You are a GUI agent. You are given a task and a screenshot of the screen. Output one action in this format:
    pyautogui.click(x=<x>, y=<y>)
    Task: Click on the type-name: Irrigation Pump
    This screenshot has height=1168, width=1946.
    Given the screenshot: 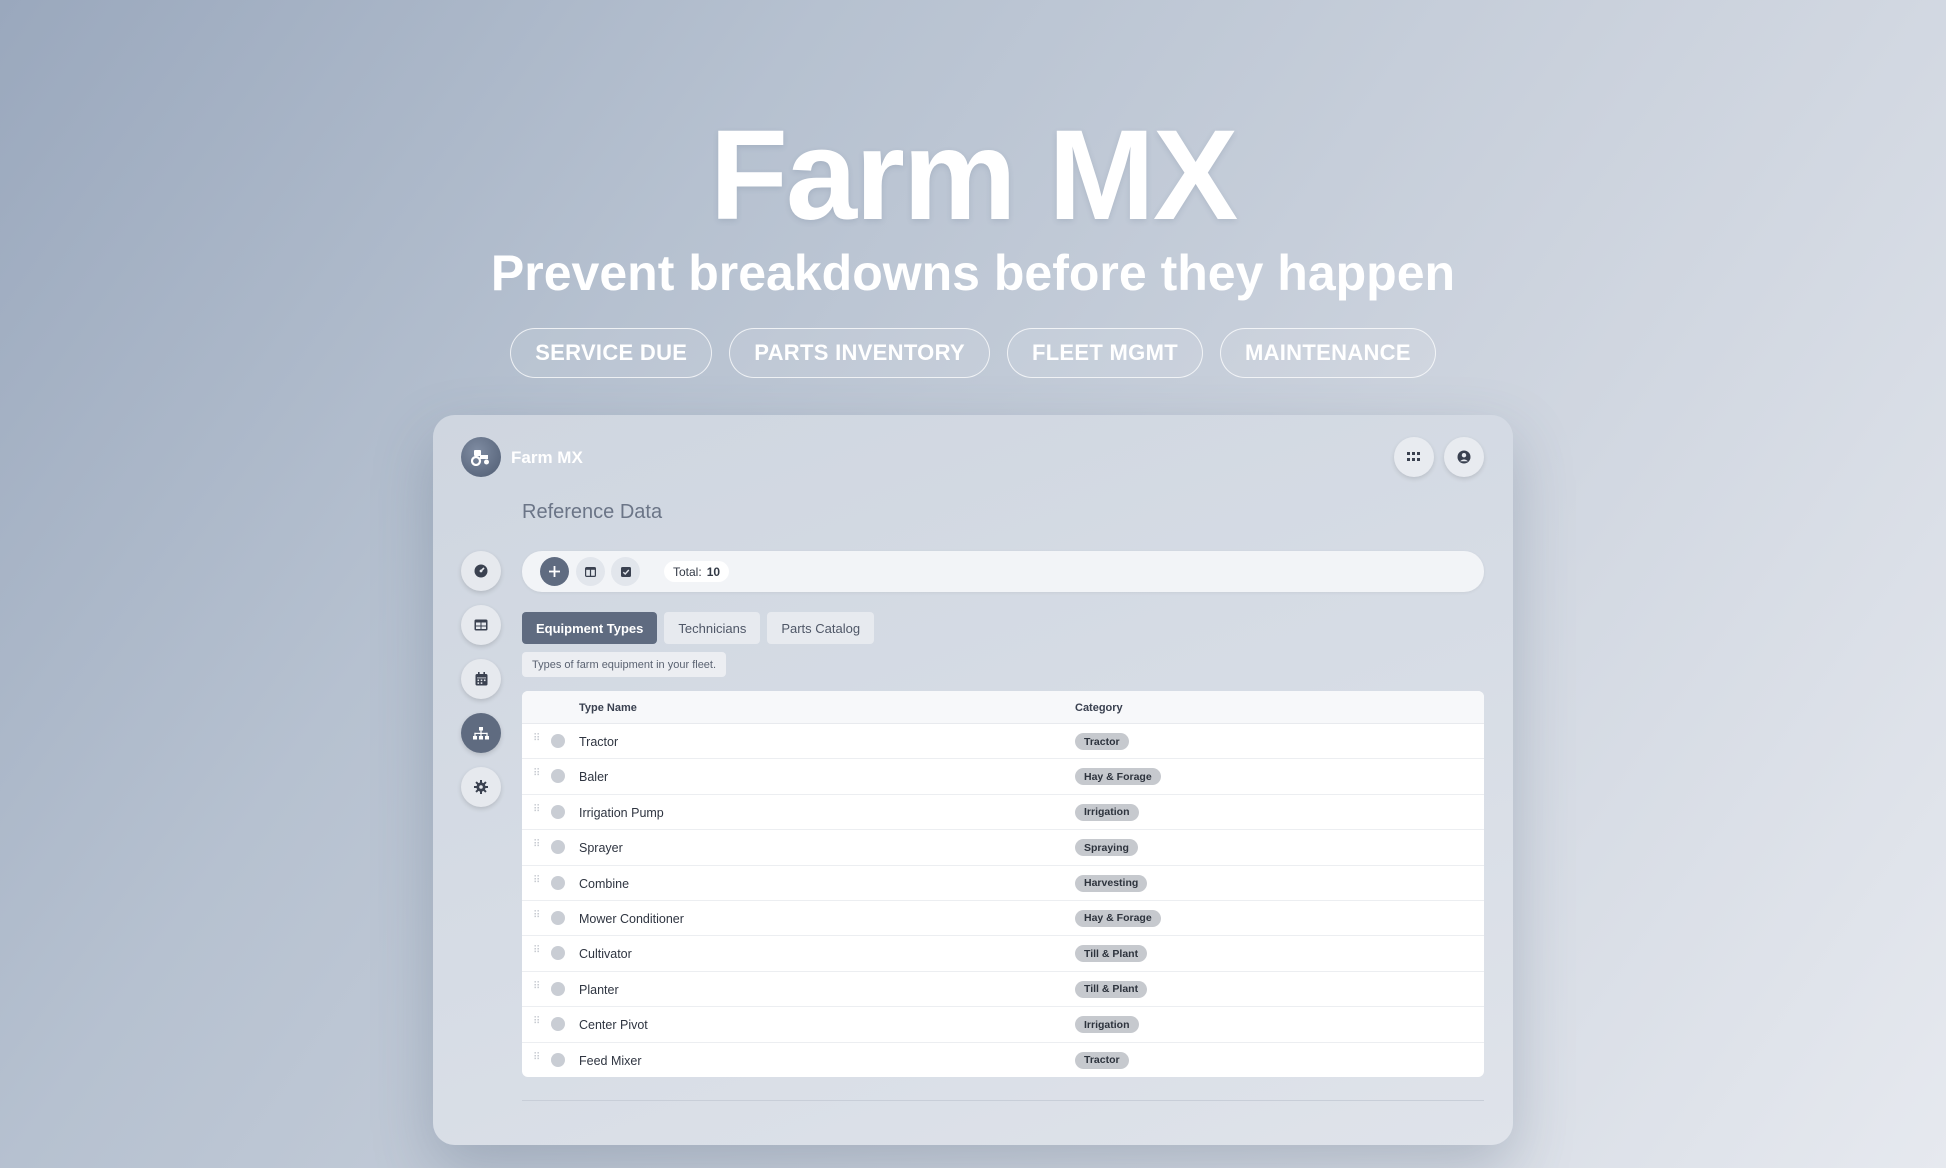 What is the action you would take?
    pyautogui.click(x=621, y=812)
    